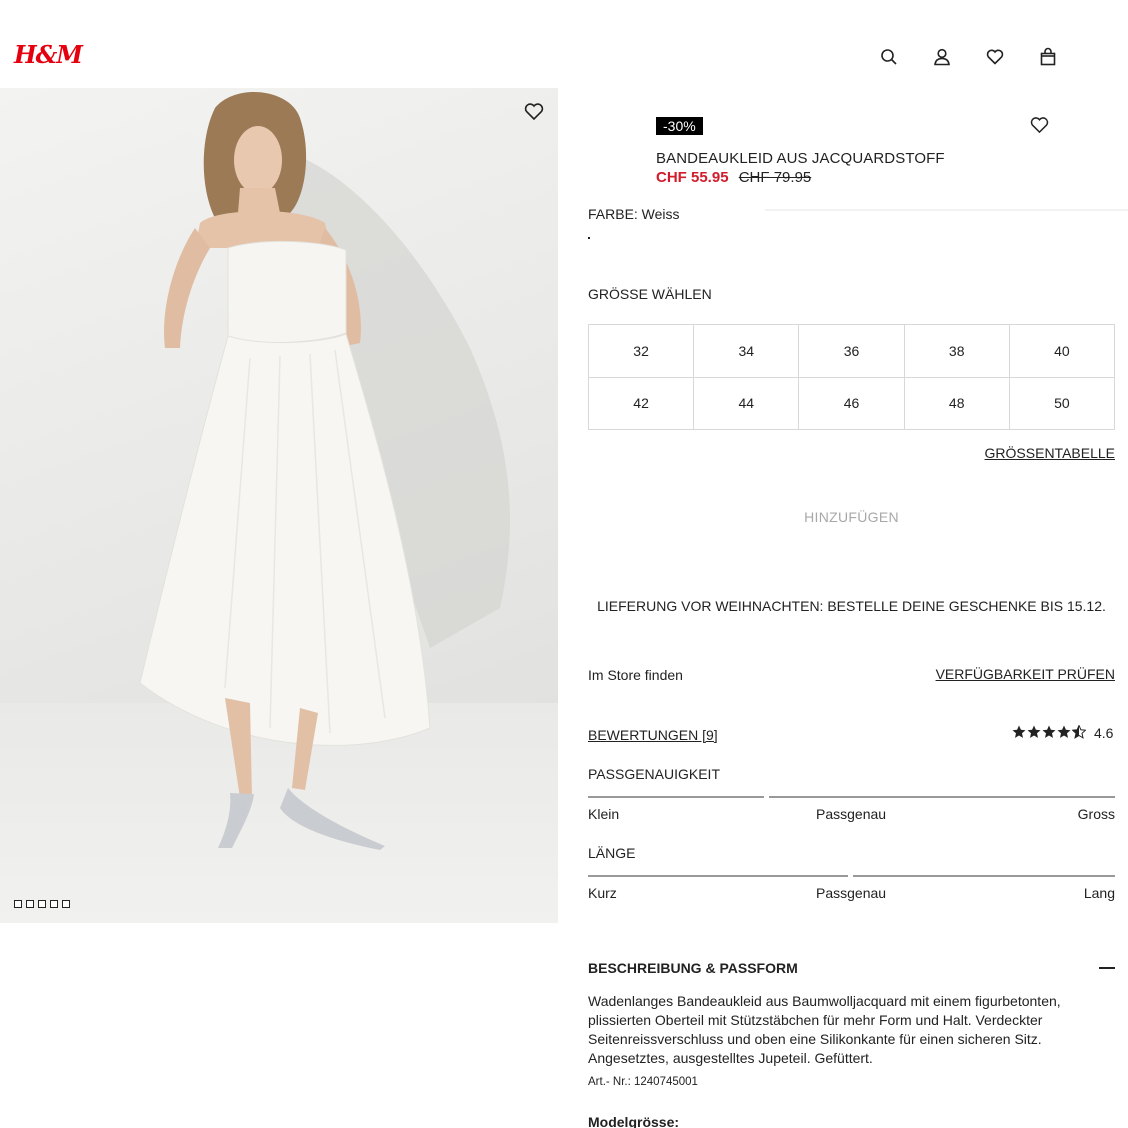  Describe the element at coordinates (653, 735) in the screenshot. I see `reviews-link: BEWERTUNGEN [9]` at that location.